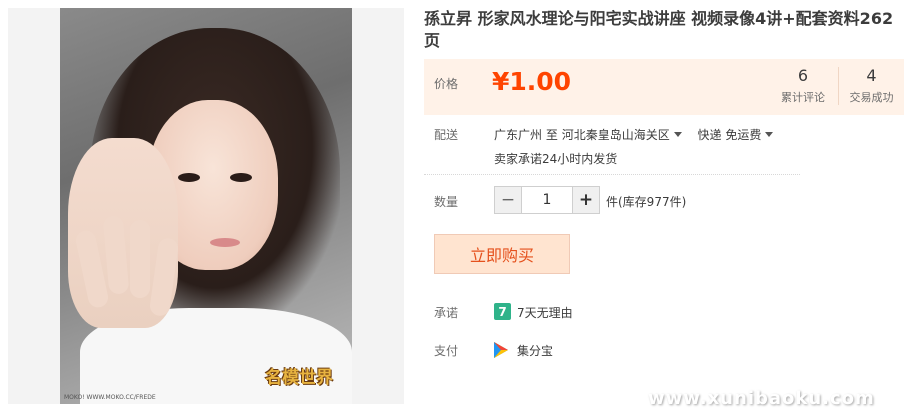  Describe the element at coordinates (556, 159) in the screenshot. I see `shipping-note: 卖家承诺24小时内发货` at that location.